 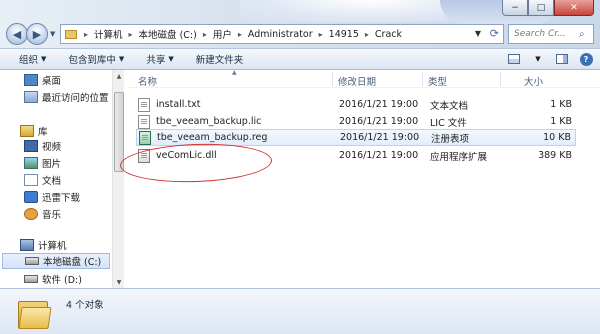 I want to click on search-icon: ⌕, so click(x=586, y=34).